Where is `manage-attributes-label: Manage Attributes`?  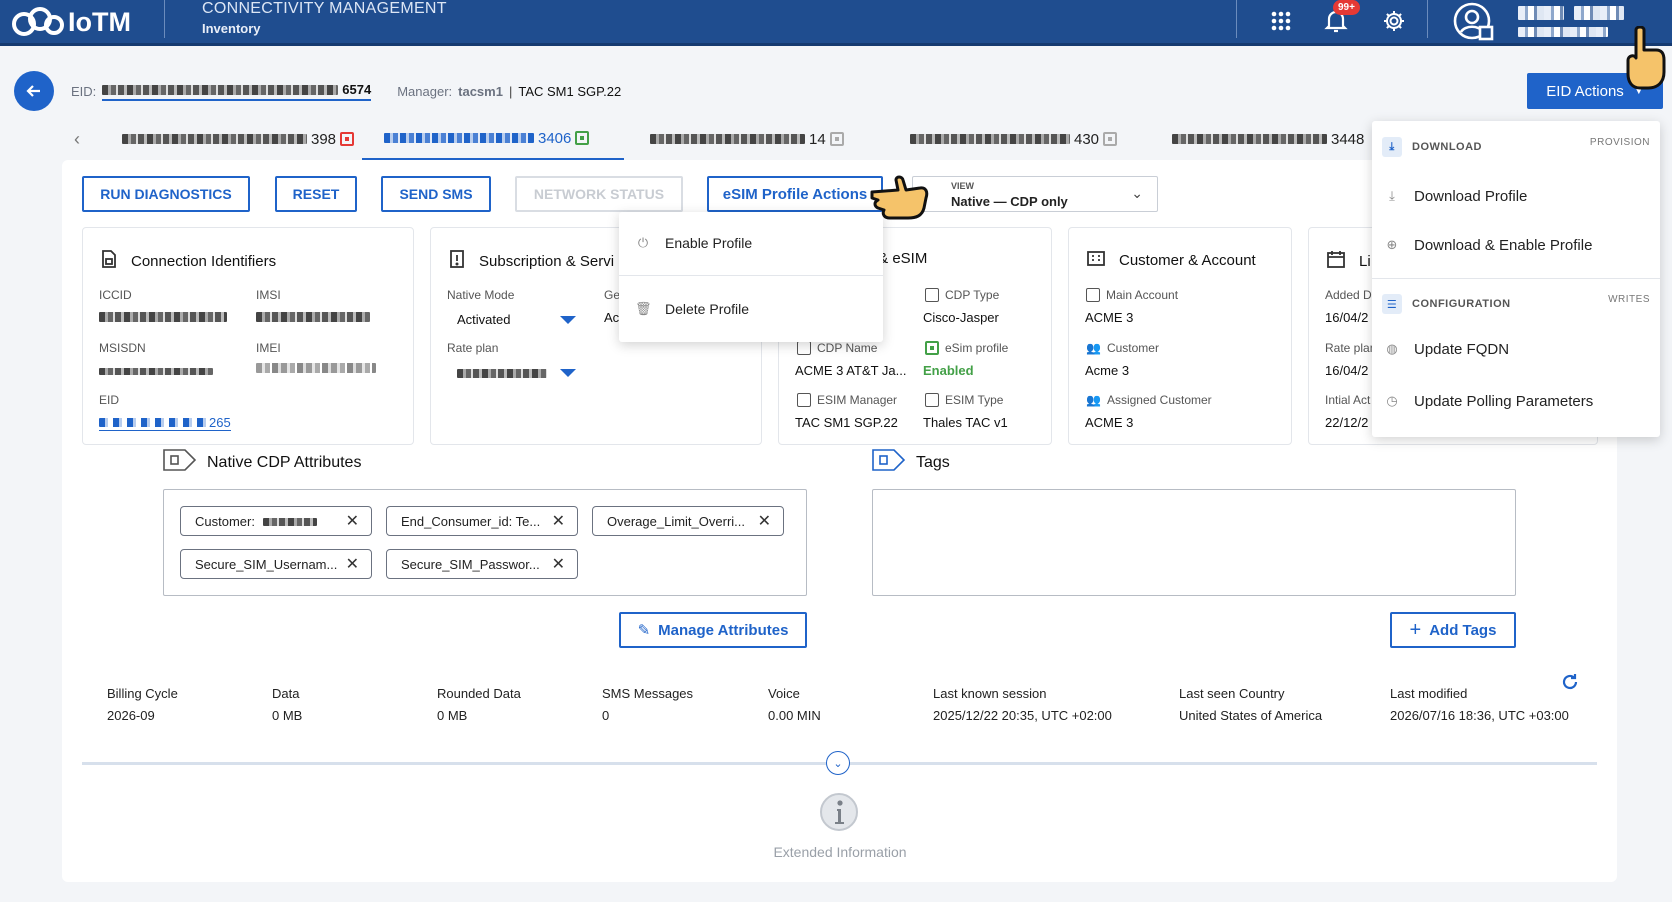
manage-attributes-label: Manage Attributes is located at coordinates (723, 630).